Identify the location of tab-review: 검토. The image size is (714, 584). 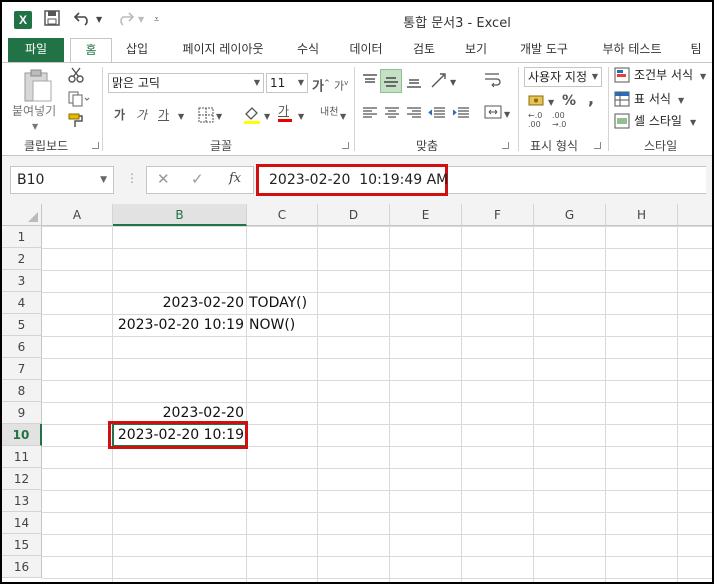
(424, 50).